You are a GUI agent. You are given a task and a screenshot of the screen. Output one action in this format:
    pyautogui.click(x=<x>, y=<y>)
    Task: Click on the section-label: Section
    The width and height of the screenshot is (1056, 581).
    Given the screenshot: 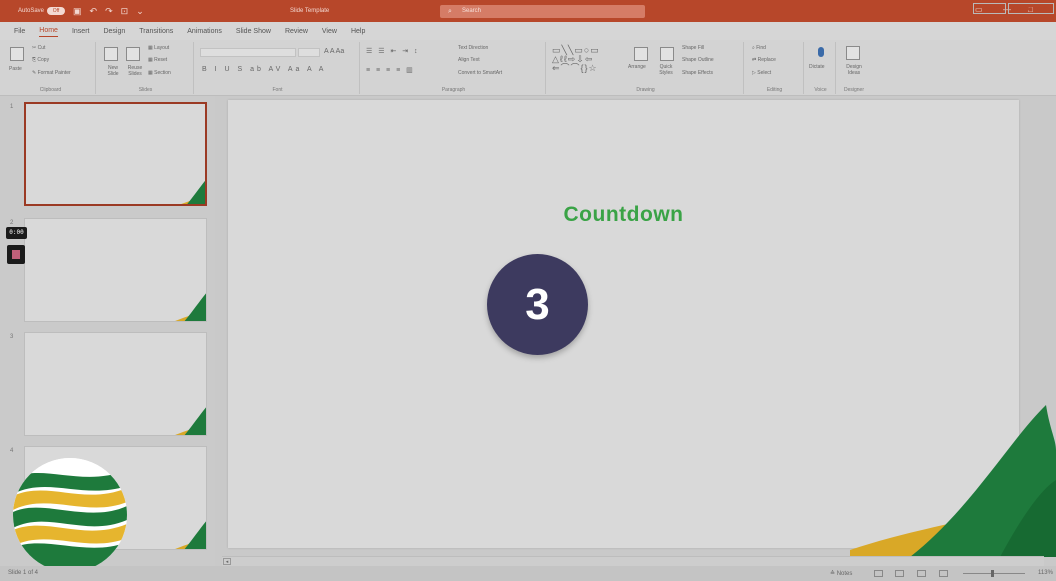 What is the action you would take?
    pyautogui.click(x=162, y=73)
    